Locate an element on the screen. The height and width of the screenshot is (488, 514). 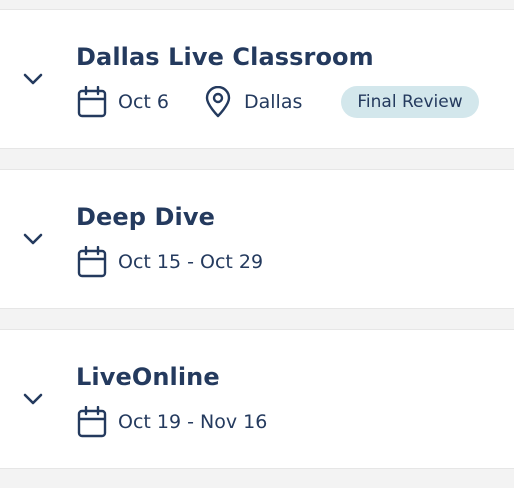
map-pin-icon is located at coordinates (218, 102).